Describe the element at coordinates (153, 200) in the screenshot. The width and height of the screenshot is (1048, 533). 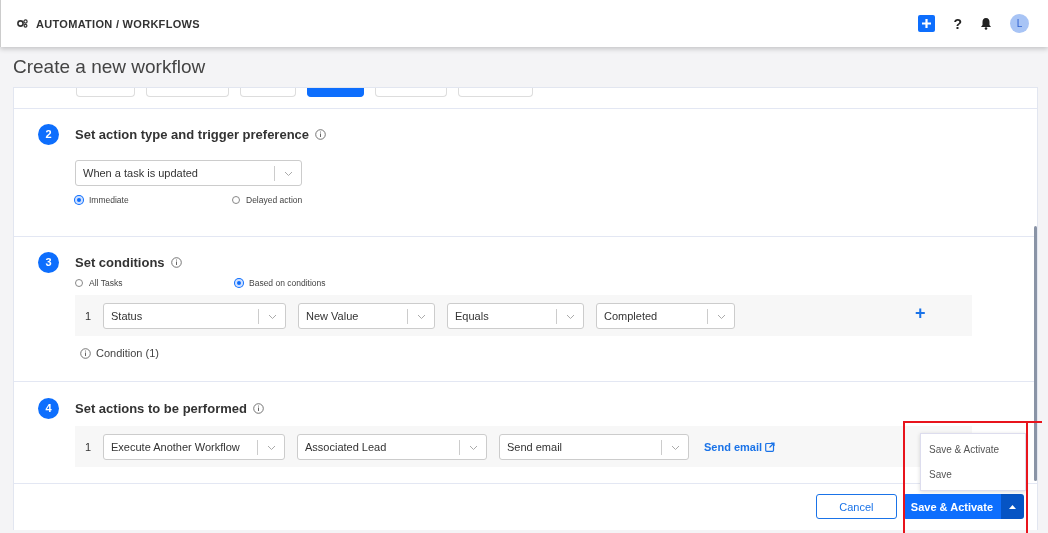
I see `radio-option: Immediate` at that location.